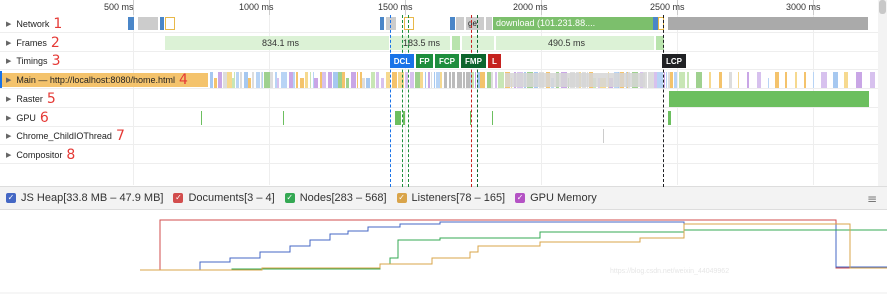 This screenshot has height=301, width=887. Describe the element at coordinates (769, 99) in the screenshot. I see `raster-task` at that location.